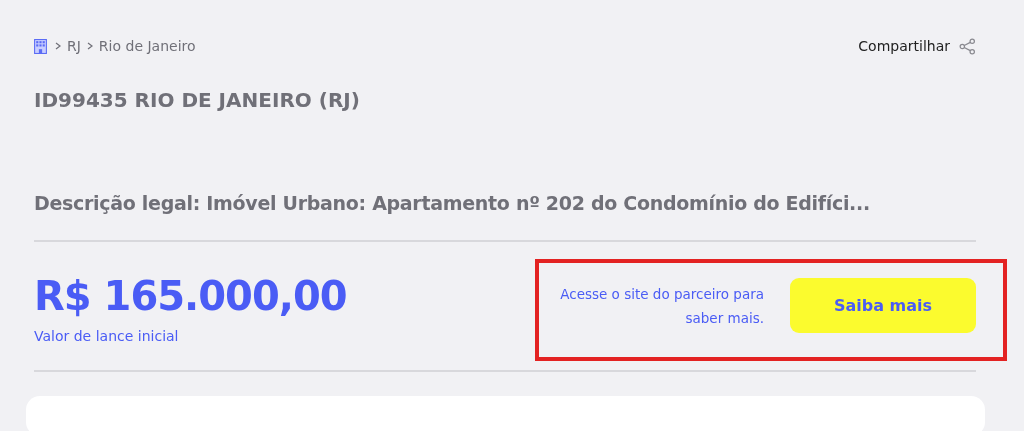 The height and width of the screenshot is (431, 1024). What do you see at coordinates (917, 46) in the screenshot?
I see `share-button: Compartilhar` at bounding box center [917, 46].